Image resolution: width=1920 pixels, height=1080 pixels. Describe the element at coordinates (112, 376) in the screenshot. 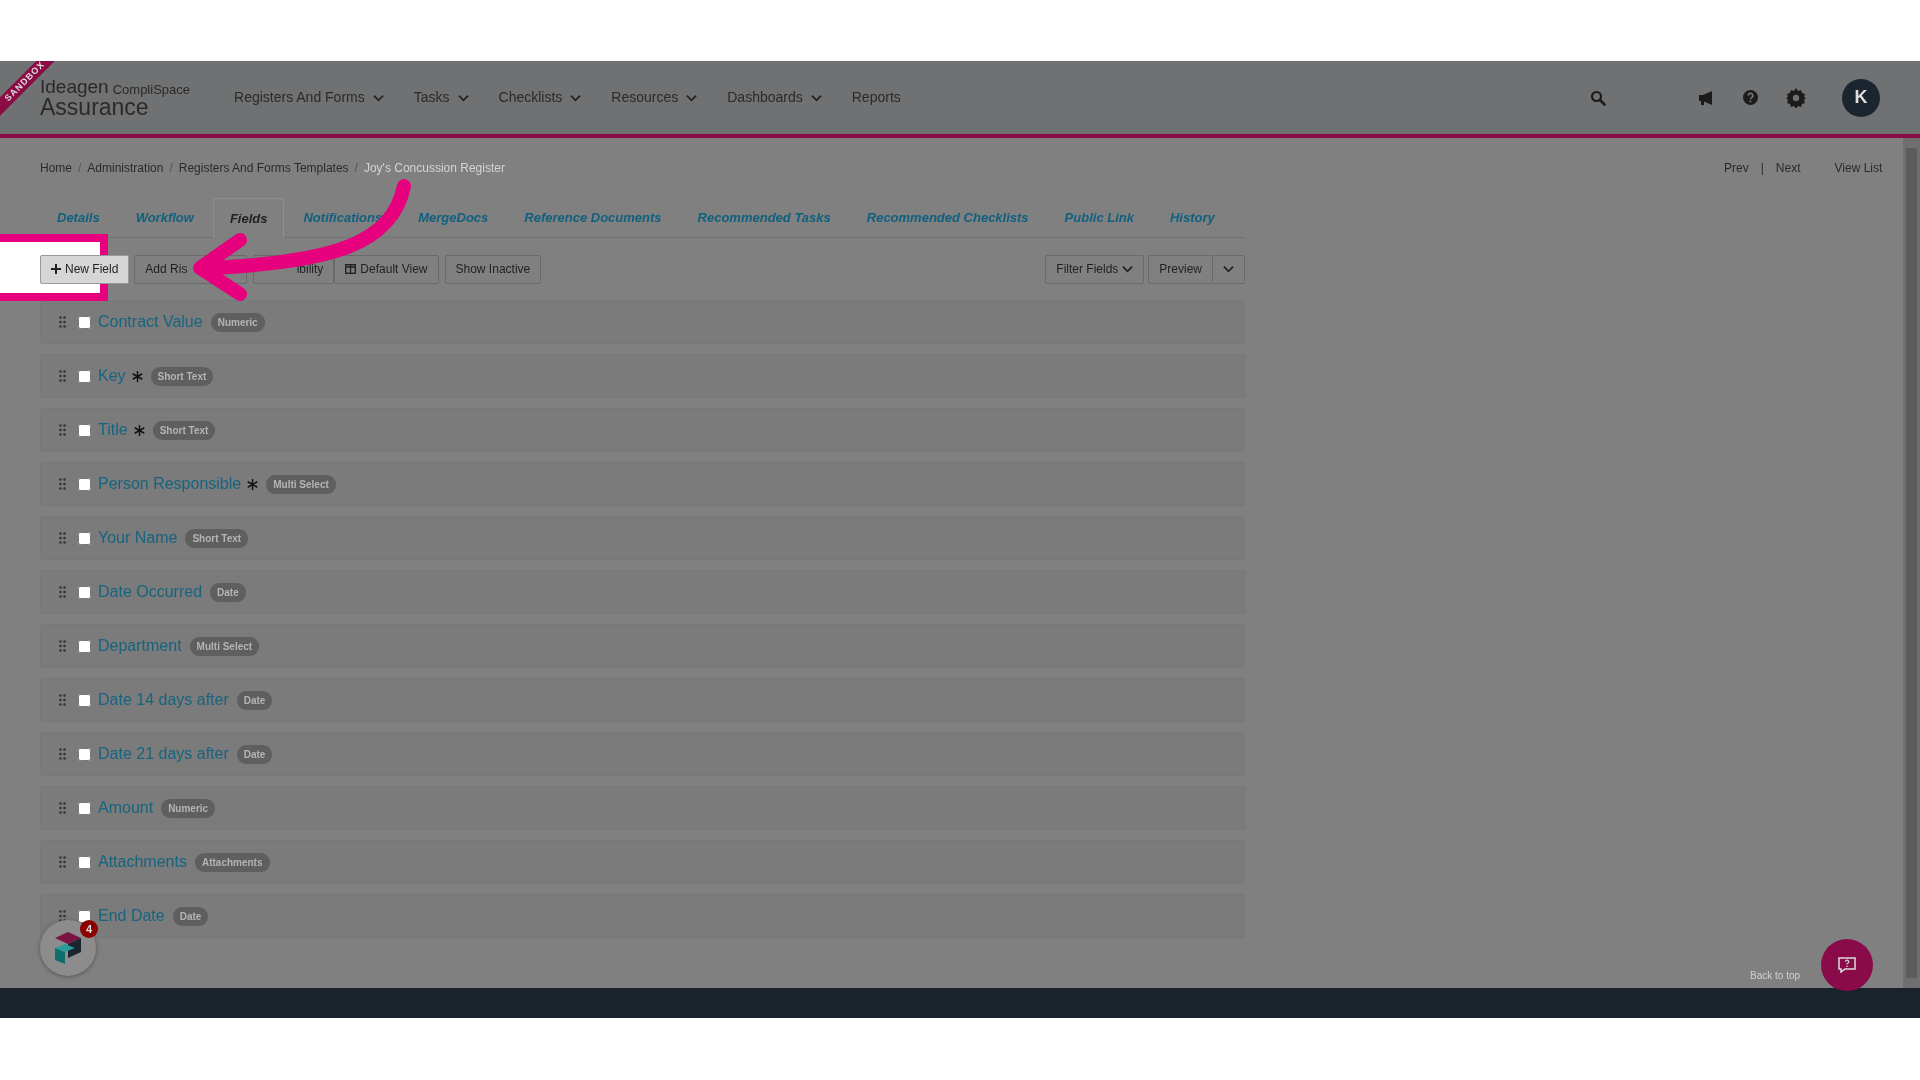

I see `field-name-link: Key` at that location.